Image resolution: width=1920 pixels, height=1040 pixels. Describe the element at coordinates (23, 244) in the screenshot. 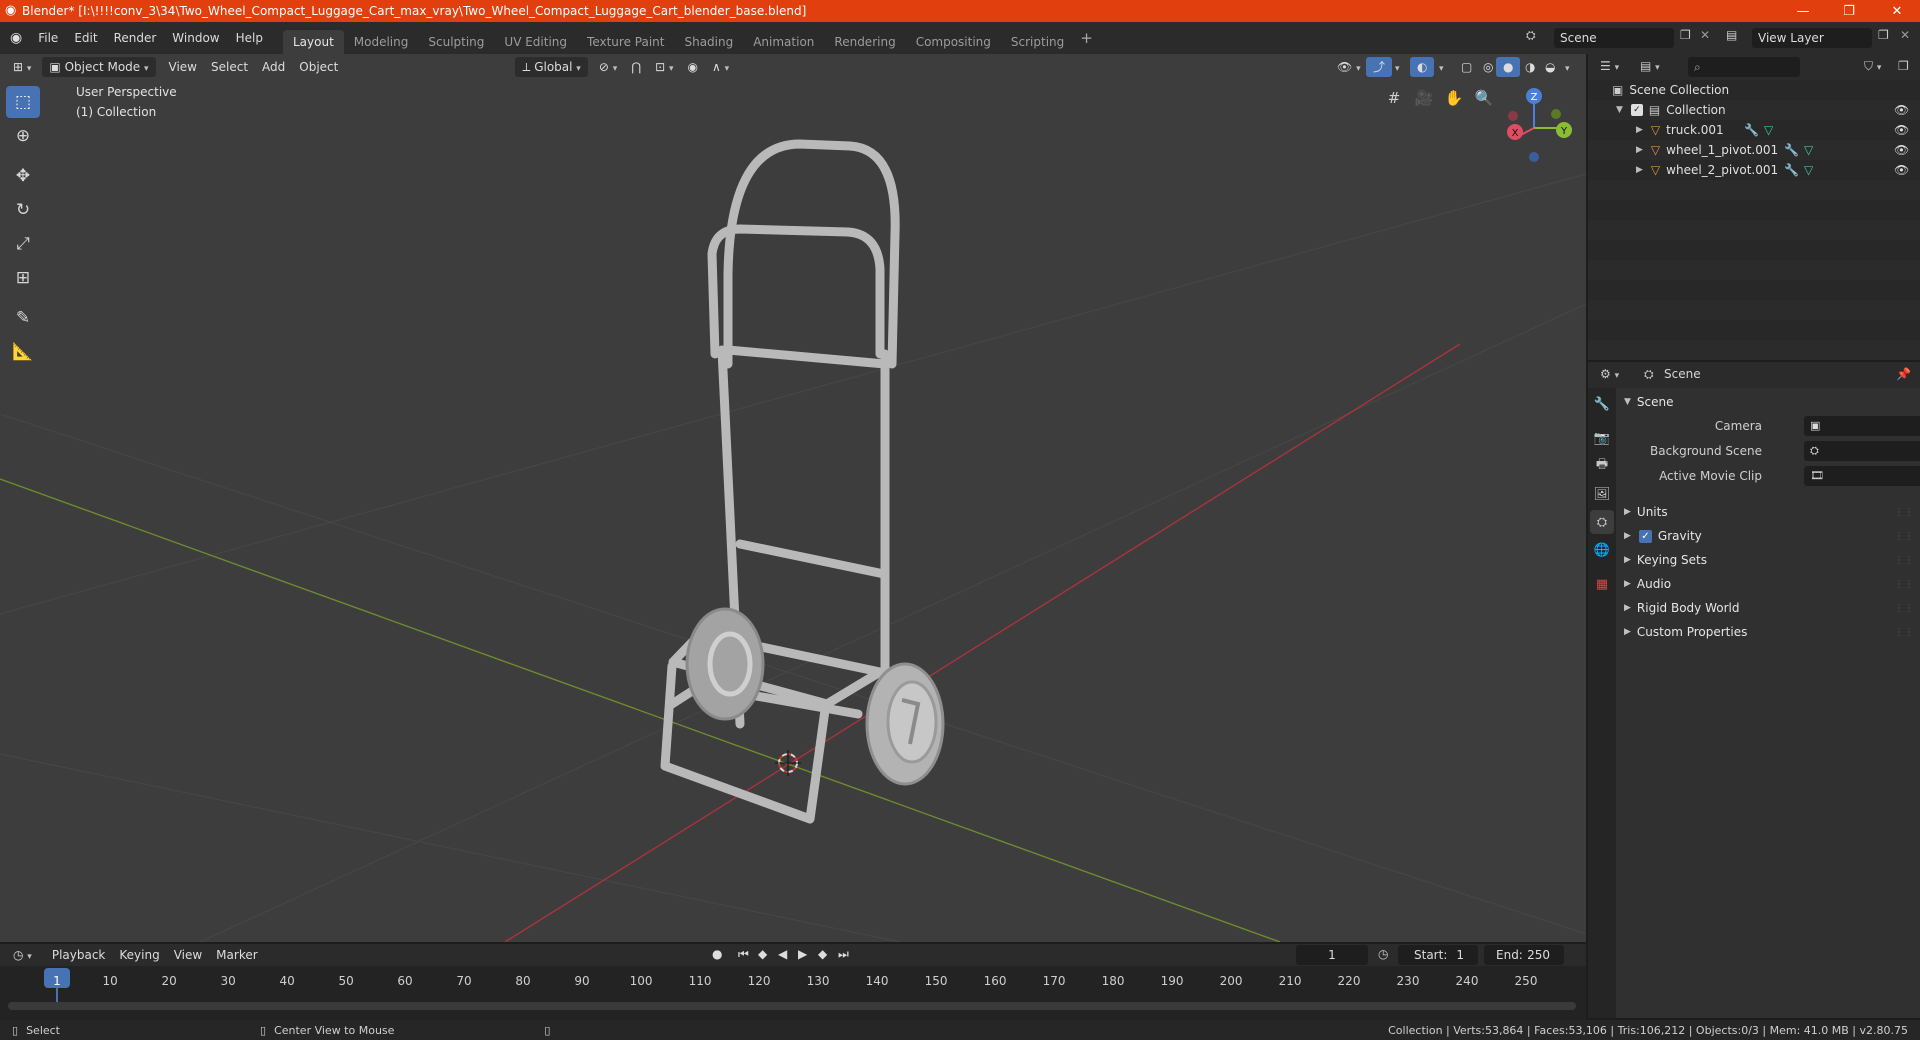

I see `scale-tool-icon: ⤢` at that location.